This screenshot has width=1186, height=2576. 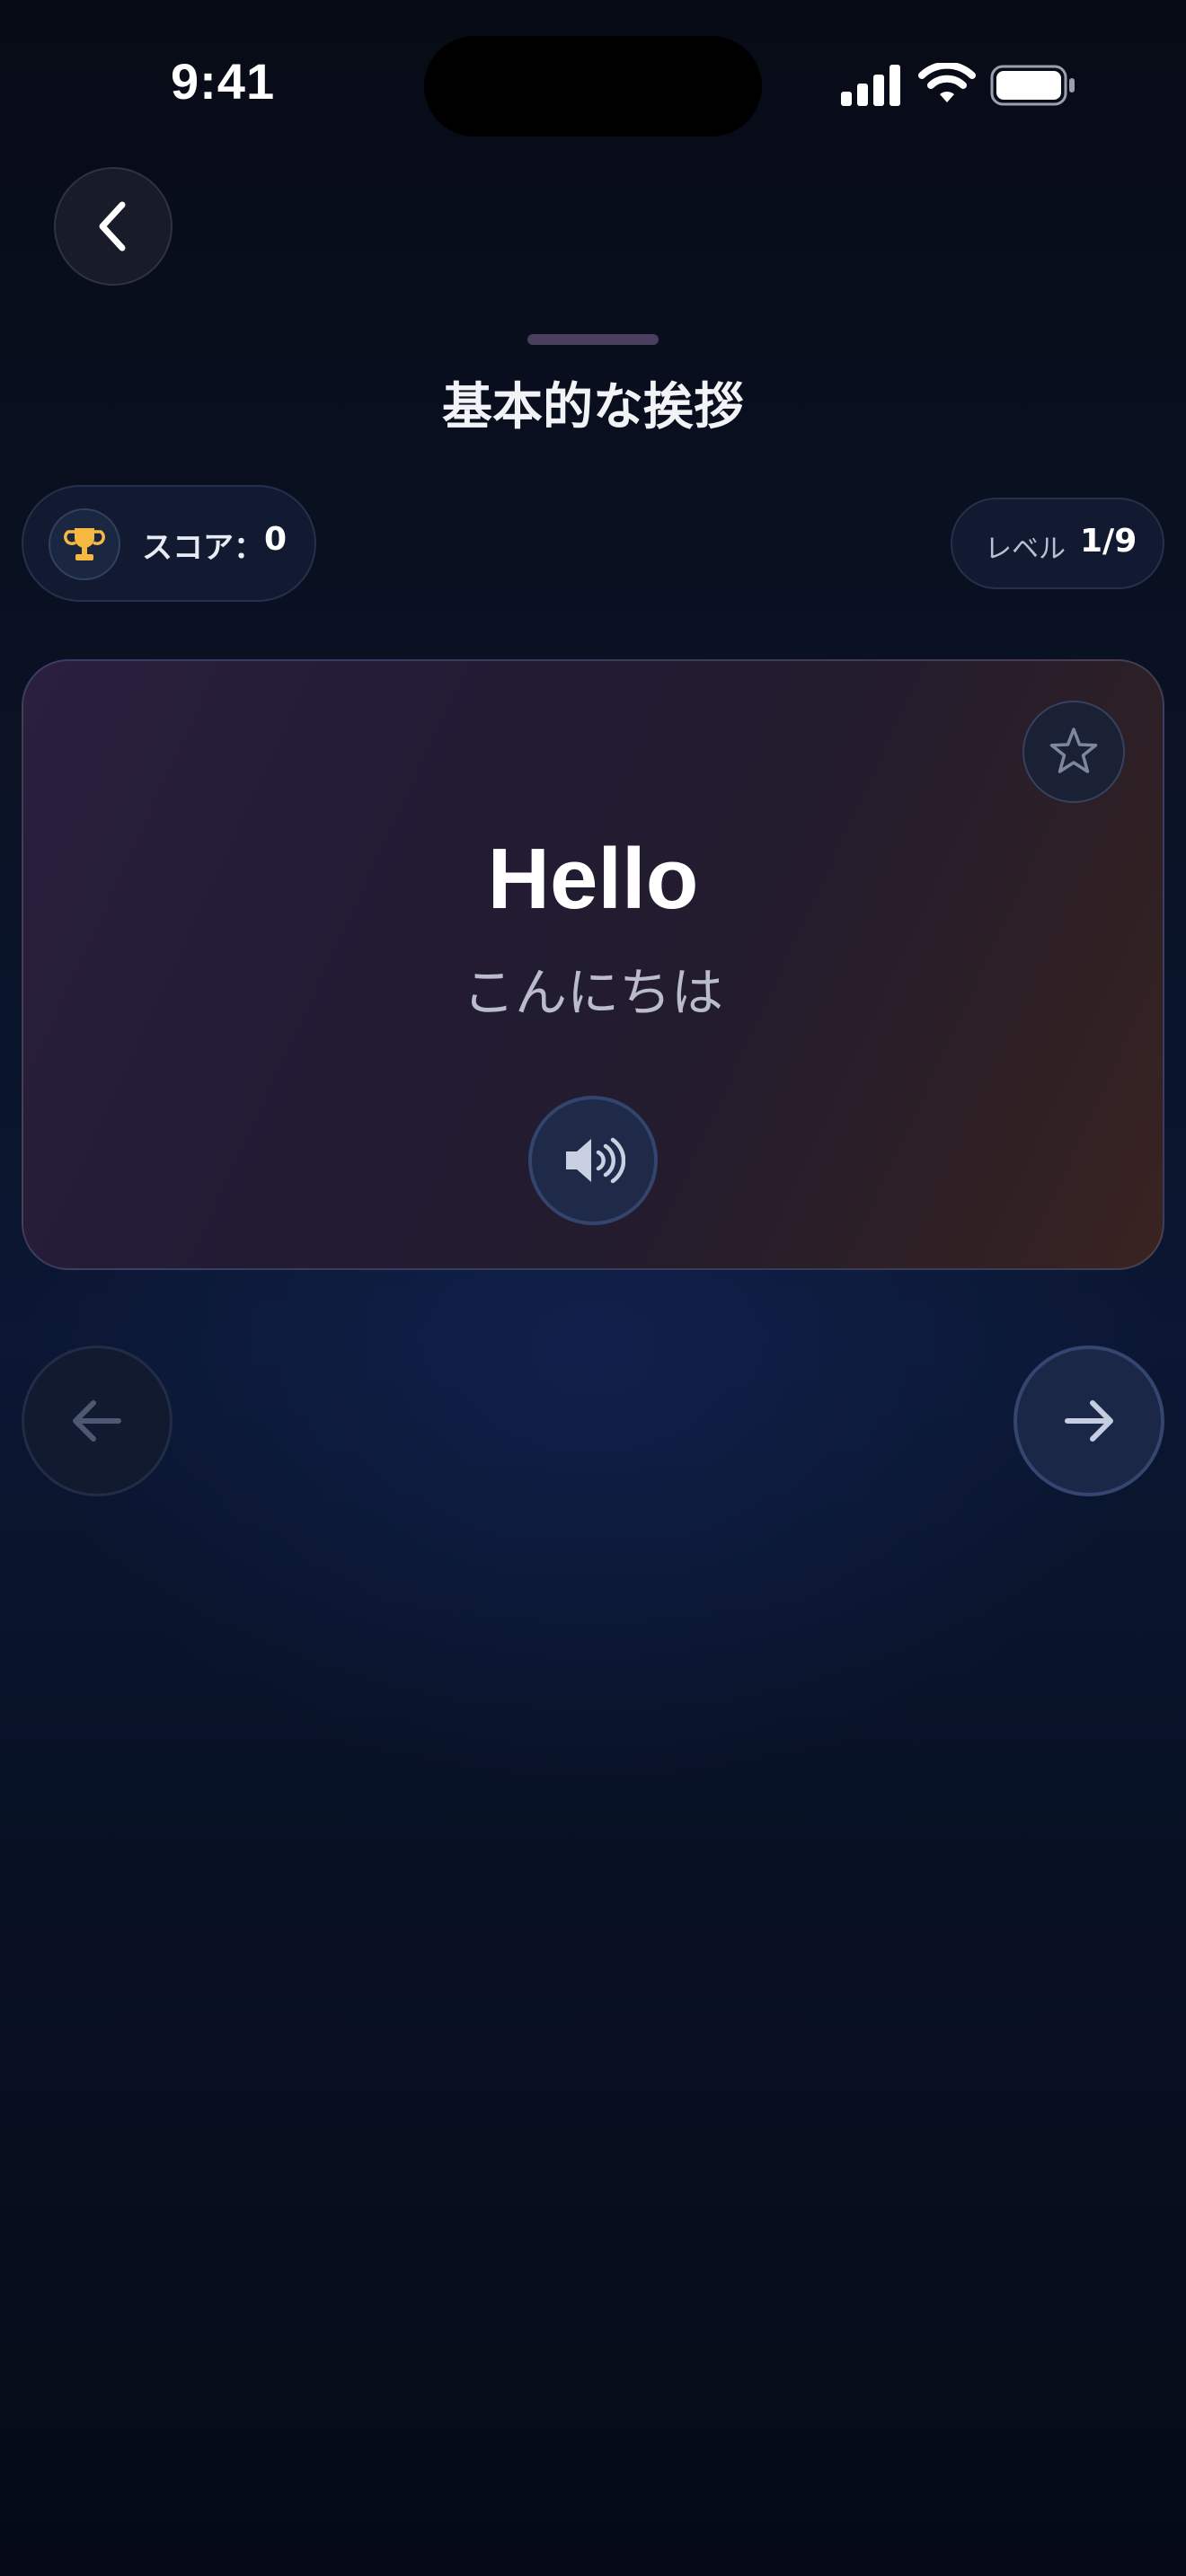 I want to click on arrow-right-icon, so click(x=1089, y=1421).